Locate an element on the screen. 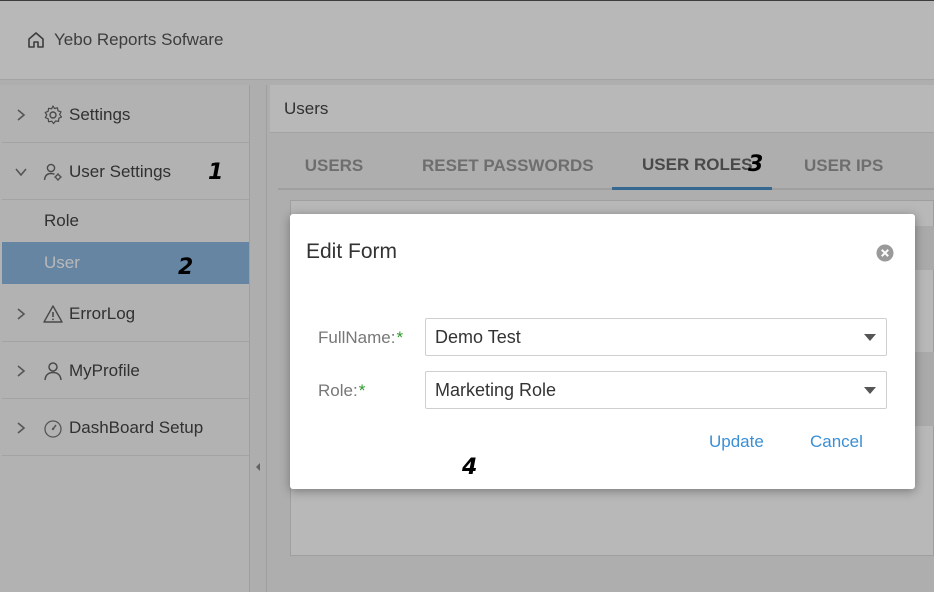 Image resolution: width=934 pixels, height=592 pixels. role-label: Role:* is located at coordinates (342, 390).